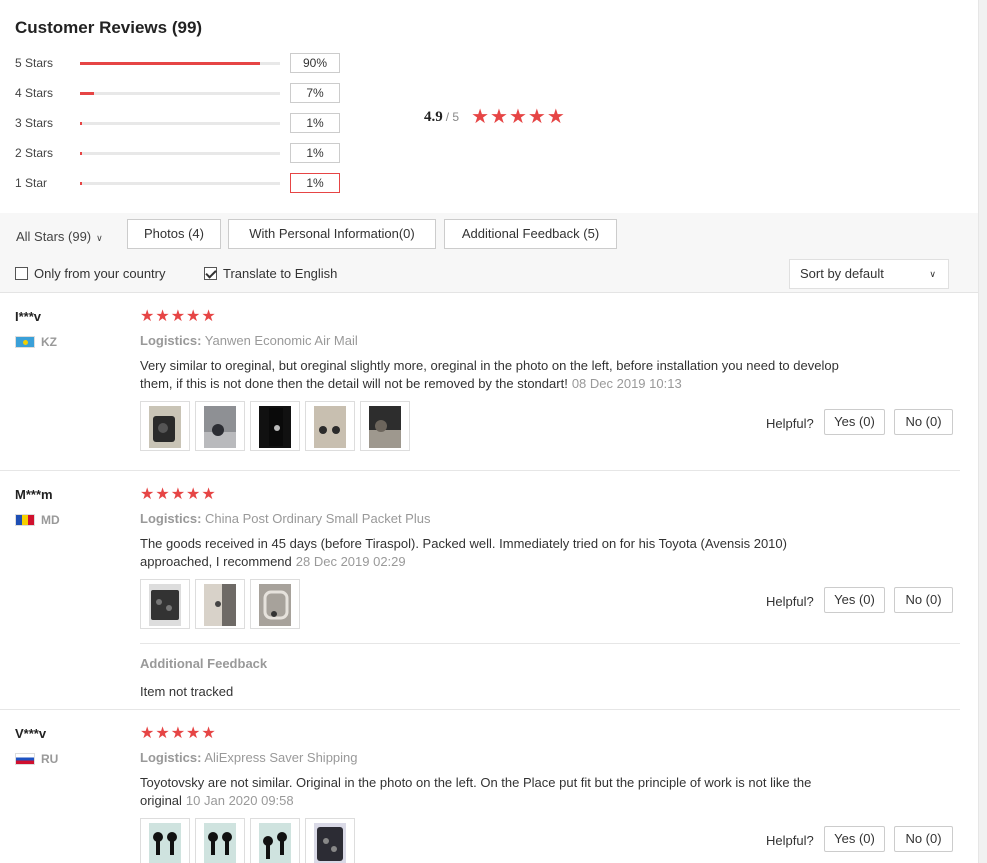 This screenshot has height=863, width=987. What do you see at coordinates (332, 234) in the screenshot?
I see `personal-info-filter-button: With Personal Information(0)` at bounding box center [332, 234].